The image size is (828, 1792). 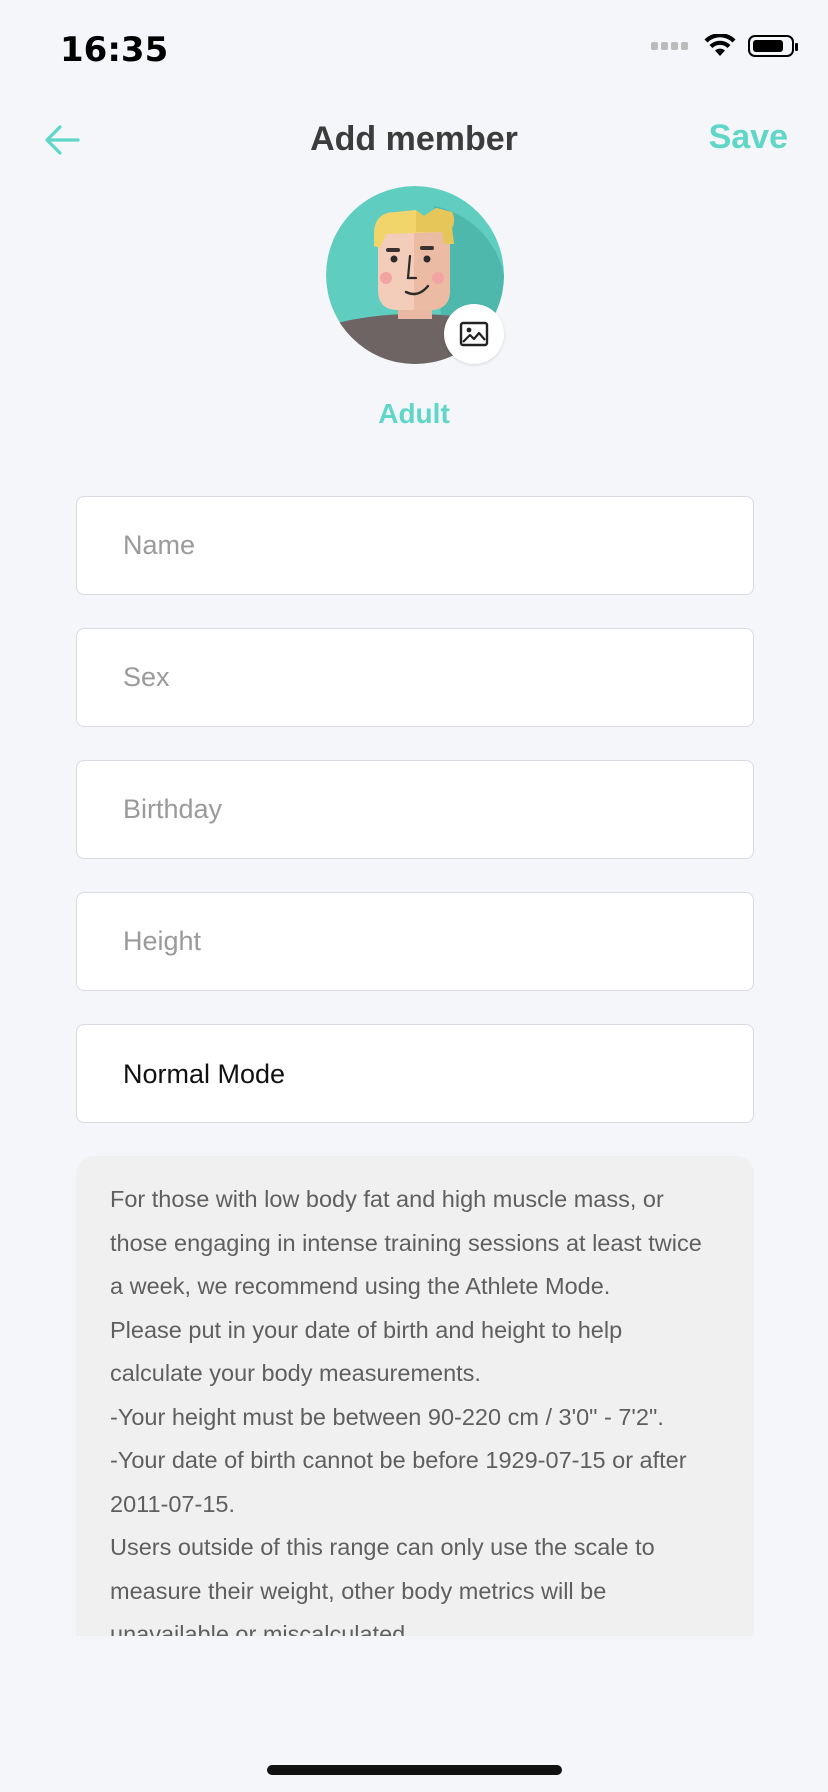 I want to click on image-icon, so click(x=474, y=334).